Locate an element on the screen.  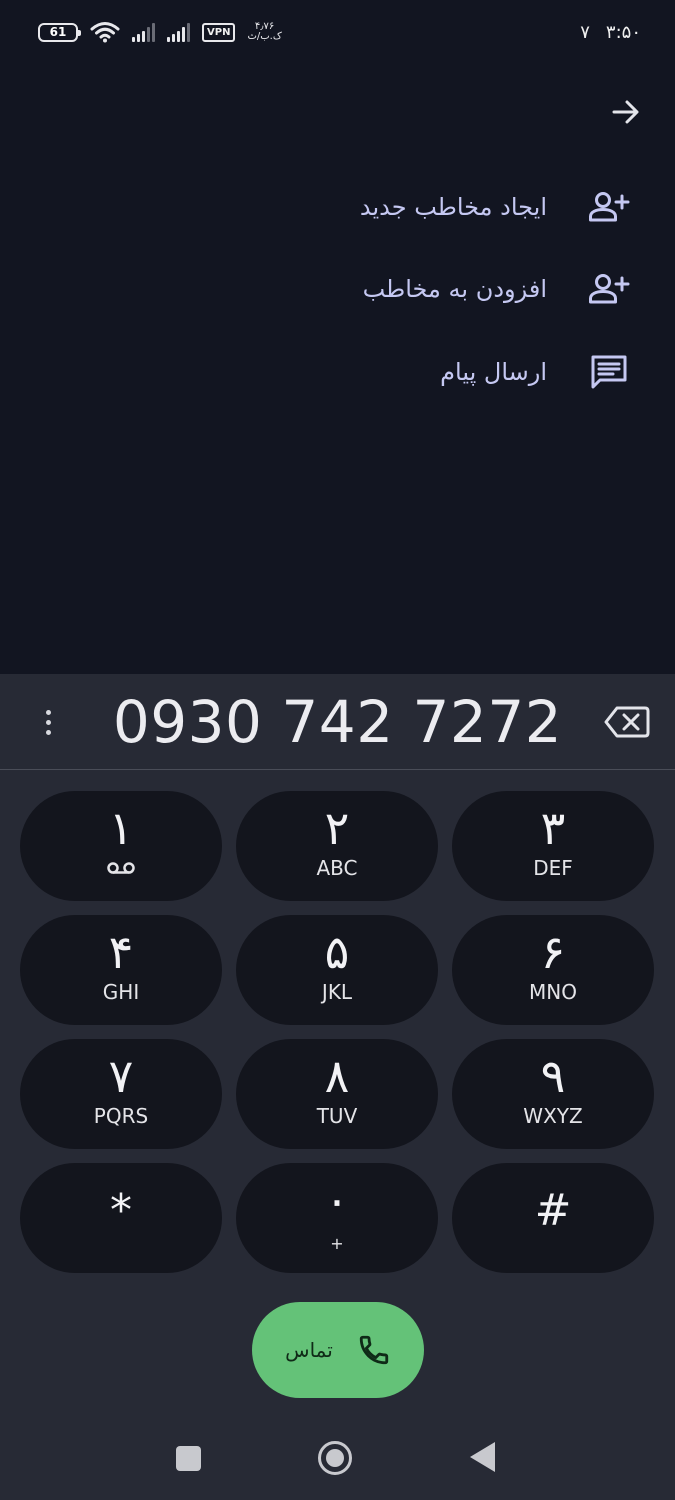
key-digit: ۷ is located at coordinates (121, 1076).